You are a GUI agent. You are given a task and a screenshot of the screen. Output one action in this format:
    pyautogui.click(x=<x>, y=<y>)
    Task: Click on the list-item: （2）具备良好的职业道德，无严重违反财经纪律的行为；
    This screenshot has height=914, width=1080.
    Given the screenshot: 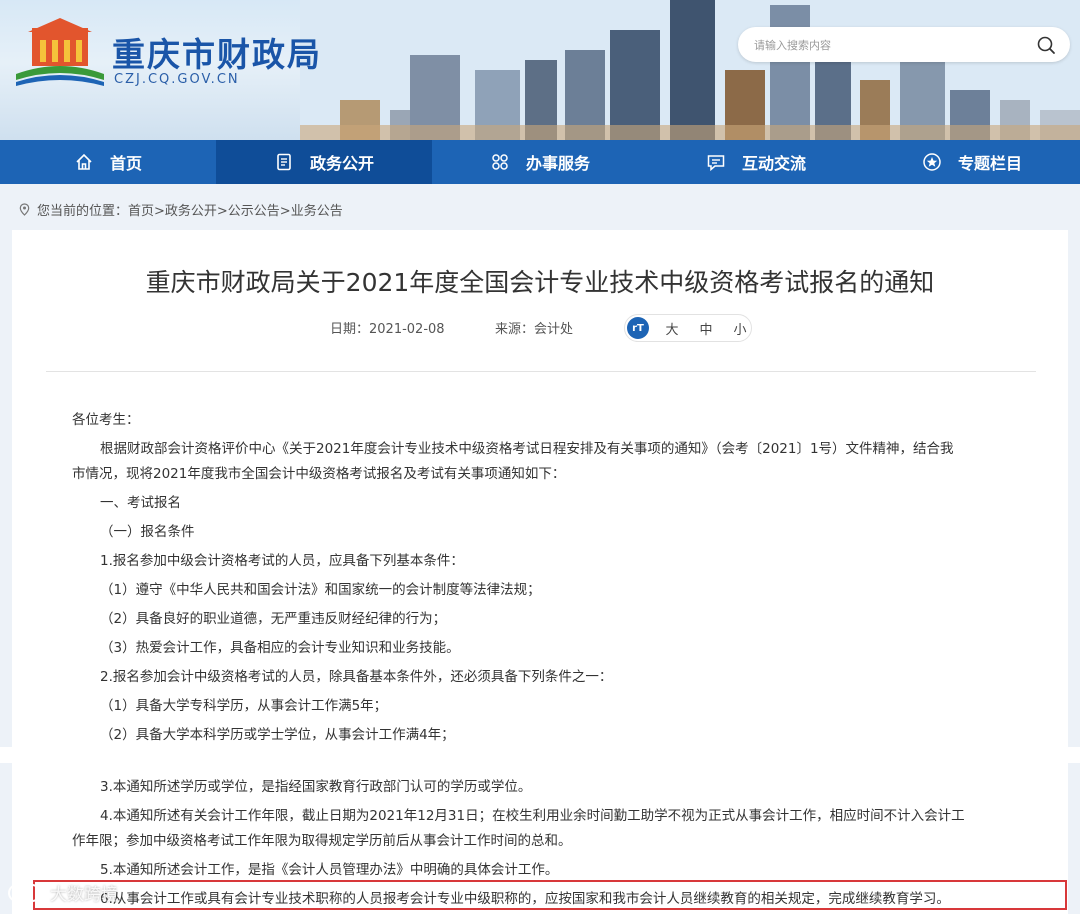 What is the action you would take?
    pyautogui.click(x=273, y=619)
    